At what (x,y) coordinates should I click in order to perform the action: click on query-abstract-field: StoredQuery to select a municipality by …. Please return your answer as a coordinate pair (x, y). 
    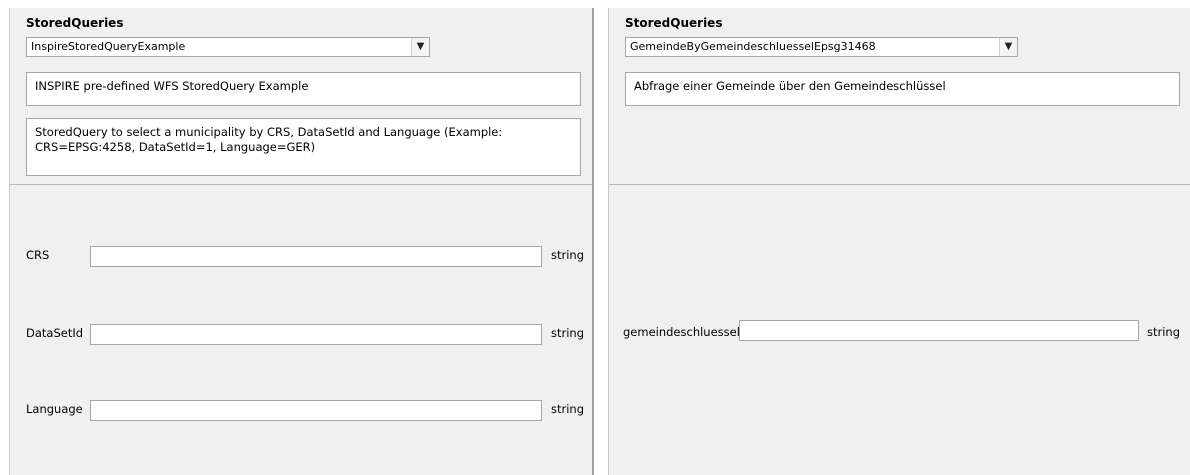
    Looking at the image, I should click on (303, 147).